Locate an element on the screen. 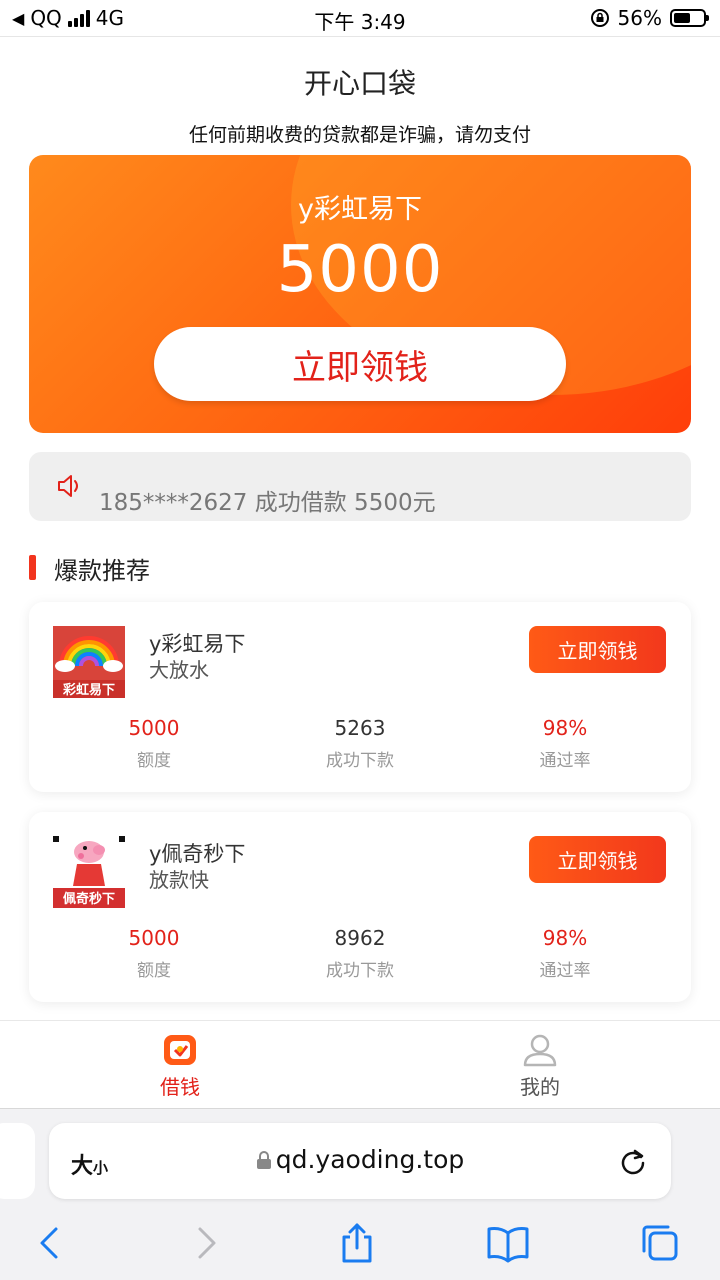 The image size is (720, 1280). status-bar: ◀ QQ 4G 下午 3:49 56% is located at coordinates (360, 18).